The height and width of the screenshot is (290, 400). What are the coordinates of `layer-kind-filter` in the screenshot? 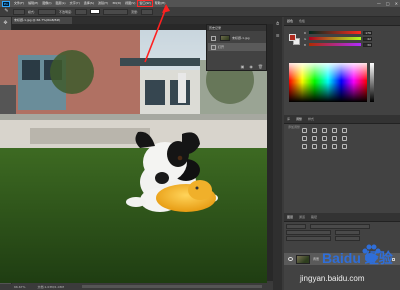 It's located at (296, 226).